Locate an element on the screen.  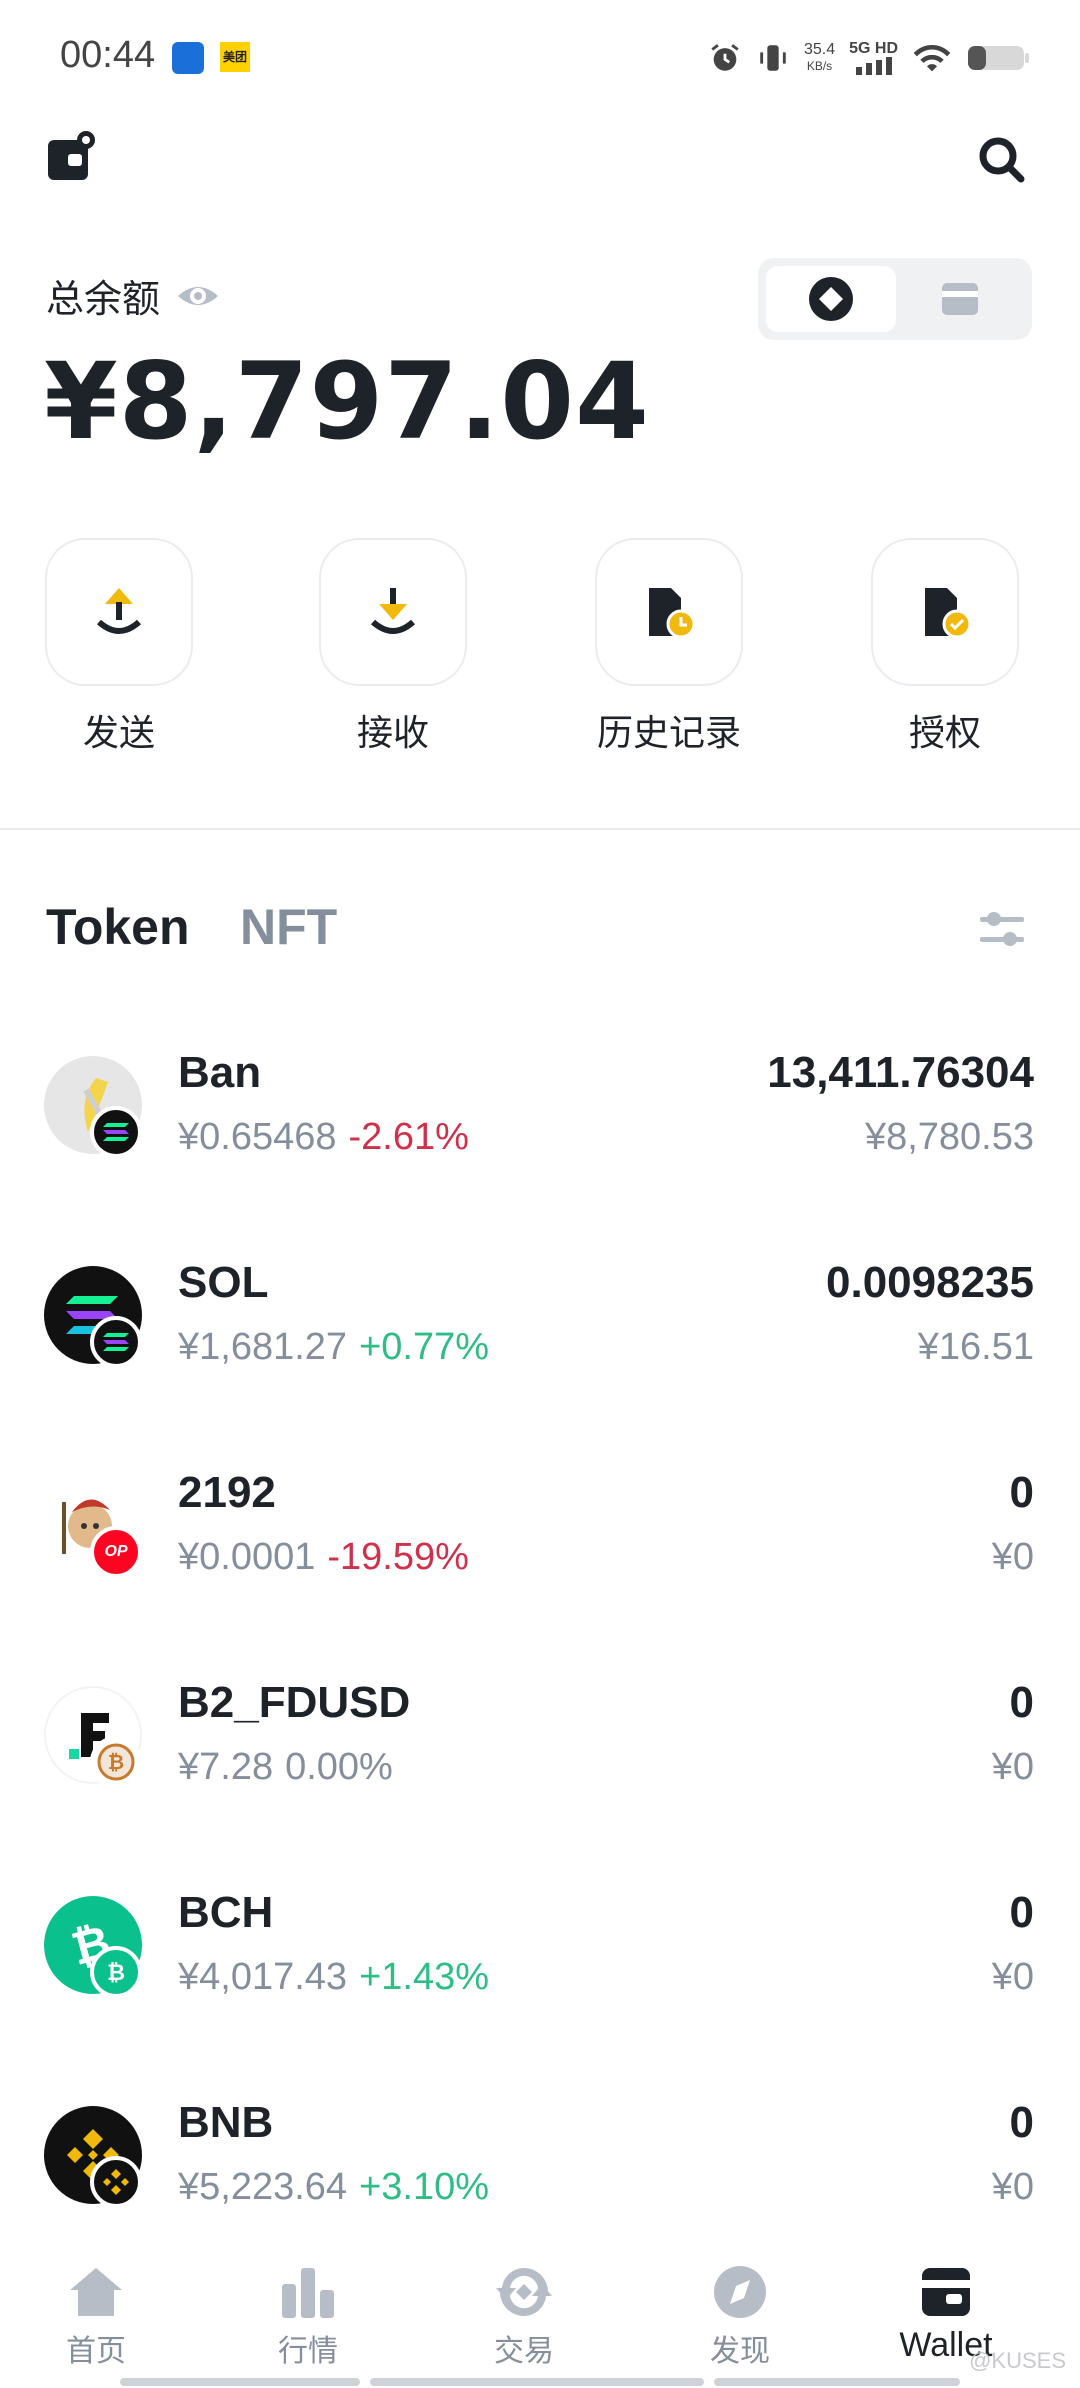
token-price: ¥4,017.43 +1.43% is located at coordinates (334, 1977).